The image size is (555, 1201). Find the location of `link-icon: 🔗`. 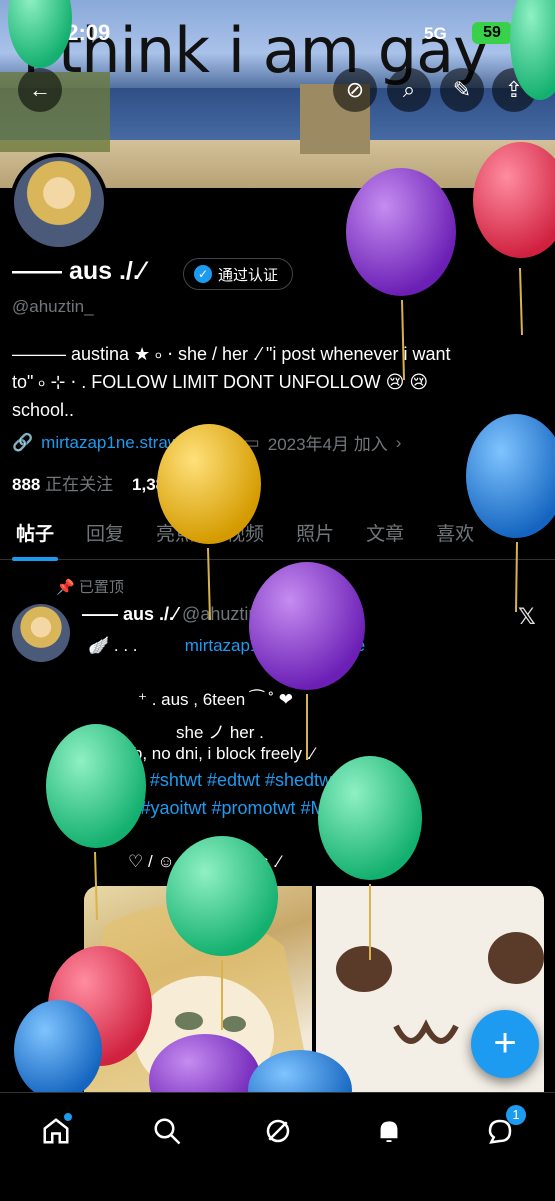

link-icon: 🔗 is located at coordinates (23, 442).